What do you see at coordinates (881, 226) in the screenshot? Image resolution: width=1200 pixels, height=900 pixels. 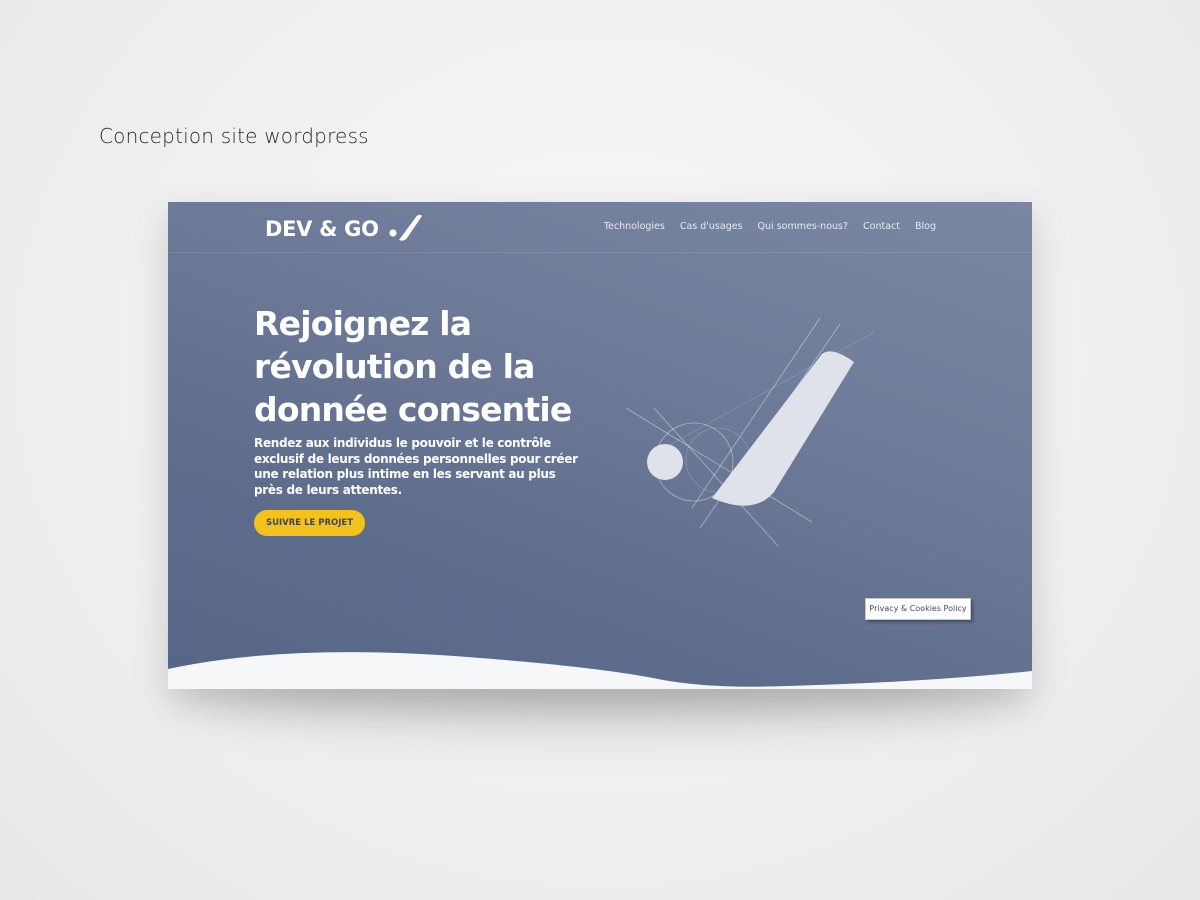 I see `nav-item-contact: Contact` at bounding box center [881, 226].